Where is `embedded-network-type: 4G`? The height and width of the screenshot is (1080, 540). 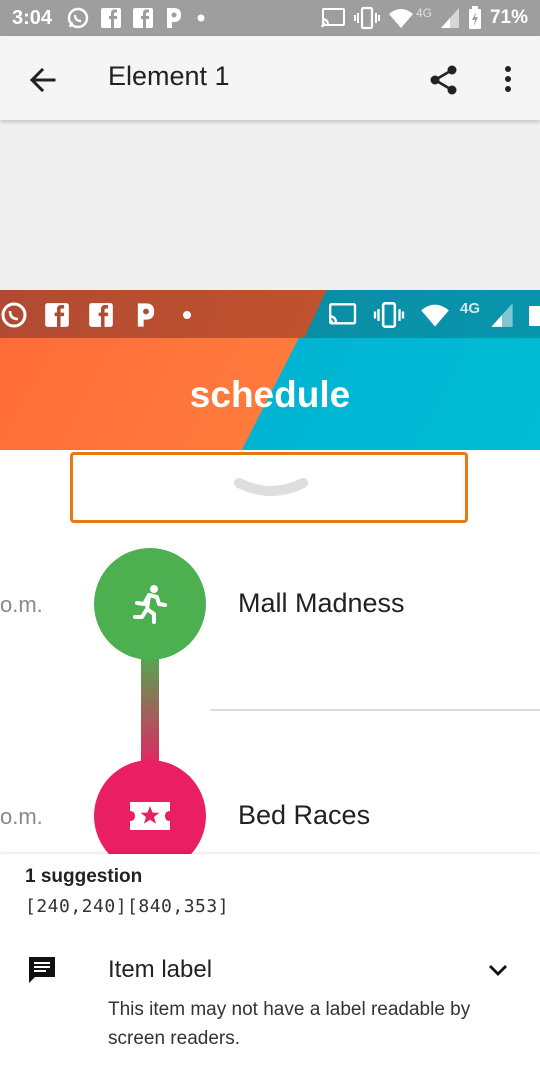 embedded-network-type: 4G is located at coordinates (470, 308).